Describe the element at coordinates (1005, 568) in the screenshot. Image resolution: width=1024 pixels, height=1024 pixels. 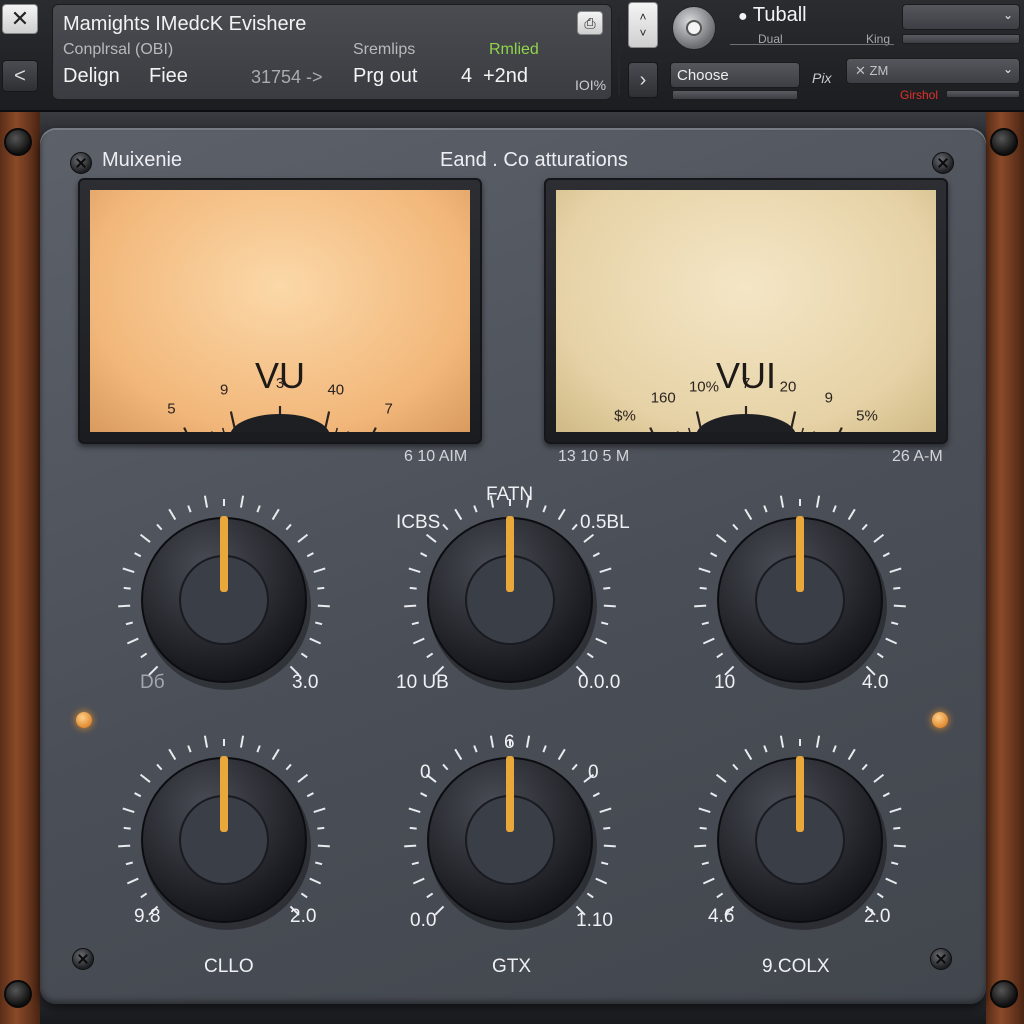
I see `wood-side-right` at that location.